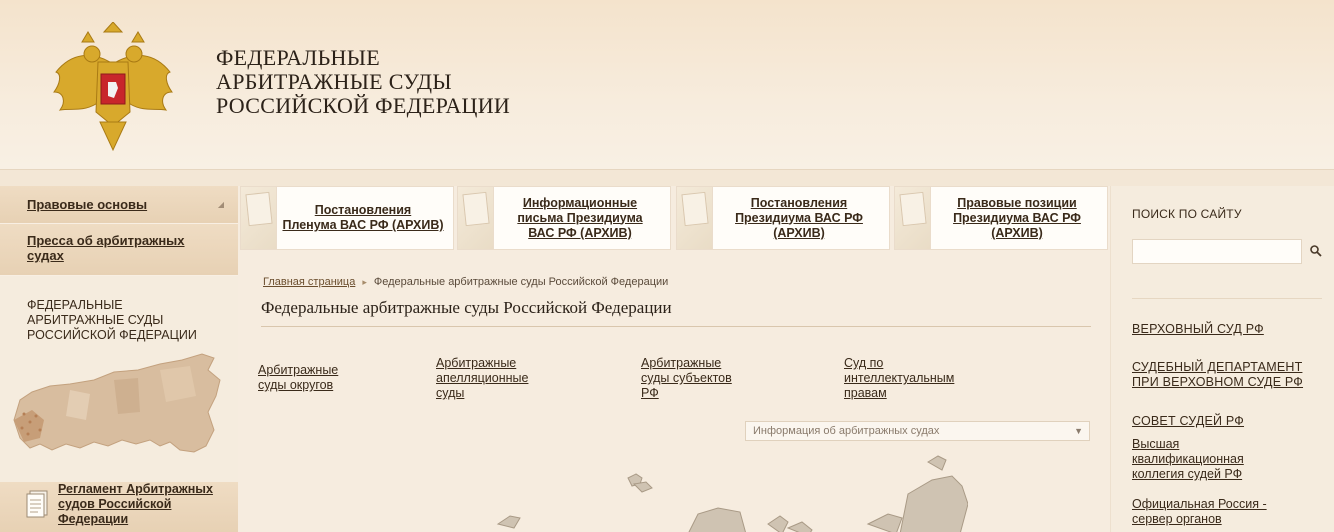 This screenshot has height=532, width=1334. What do you see at coordinates (1188, 459) in the screenshot?
I see `link-qualification-collegium: Высшая квалификационная коллегия судей РФ` at bounding box center [1188, 459].